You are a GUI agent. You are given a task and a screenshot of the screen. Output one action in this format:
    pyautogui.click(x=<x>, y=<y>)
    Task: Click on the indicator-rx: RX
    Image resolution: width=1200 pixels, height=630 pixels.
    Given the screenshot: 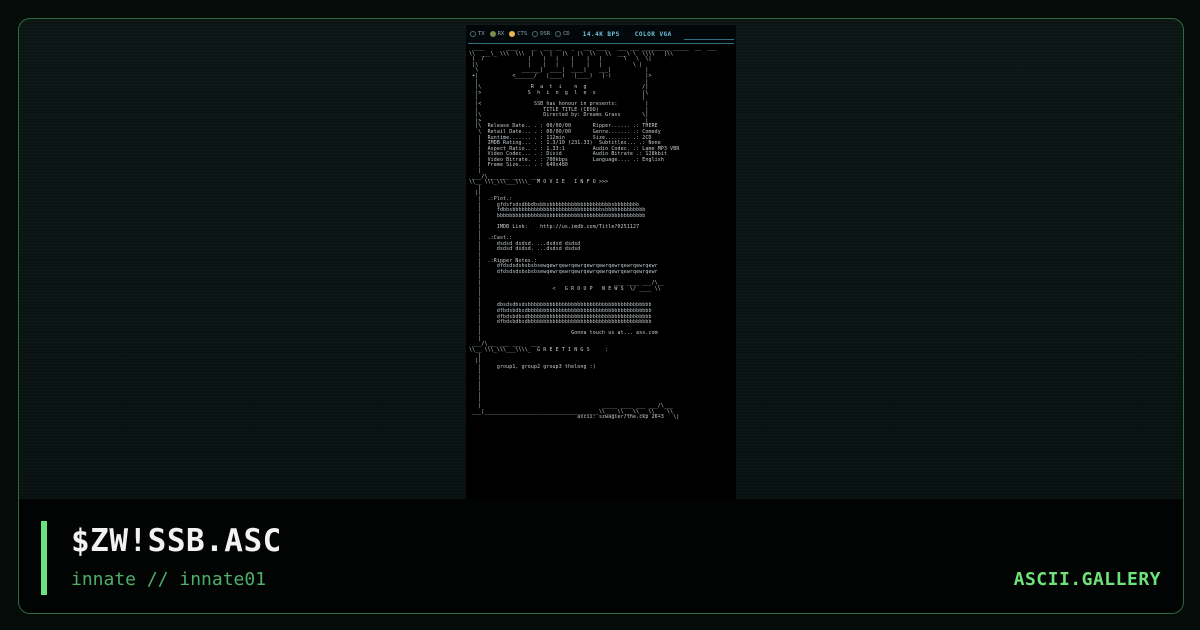 What is the action you would take?
    pyautogui.click(x=496, y=34)
    